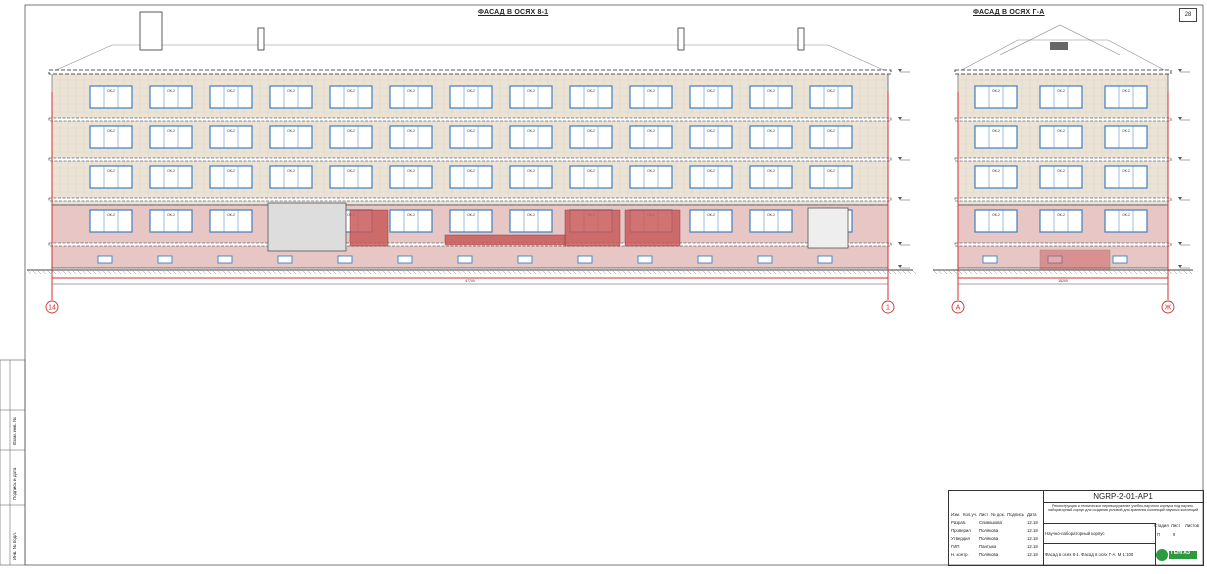 The width and height of the screenshot is (1207, 574). I want to click on sheets-label: Листов, so click(1192, 526).